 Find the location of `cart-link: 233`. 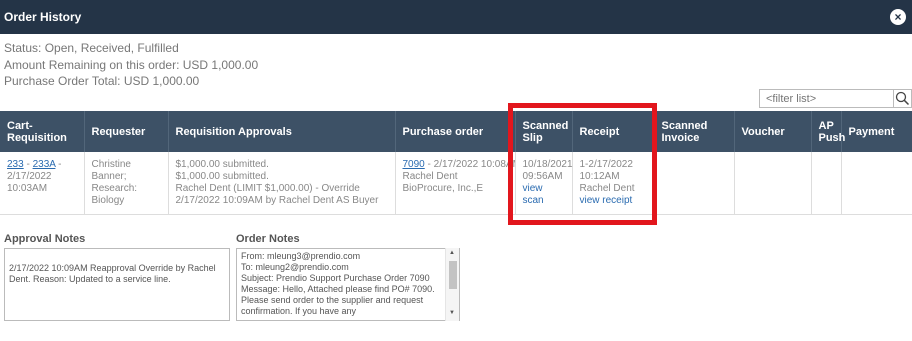

cart-link: 233 is located at coordinates (15, 164).